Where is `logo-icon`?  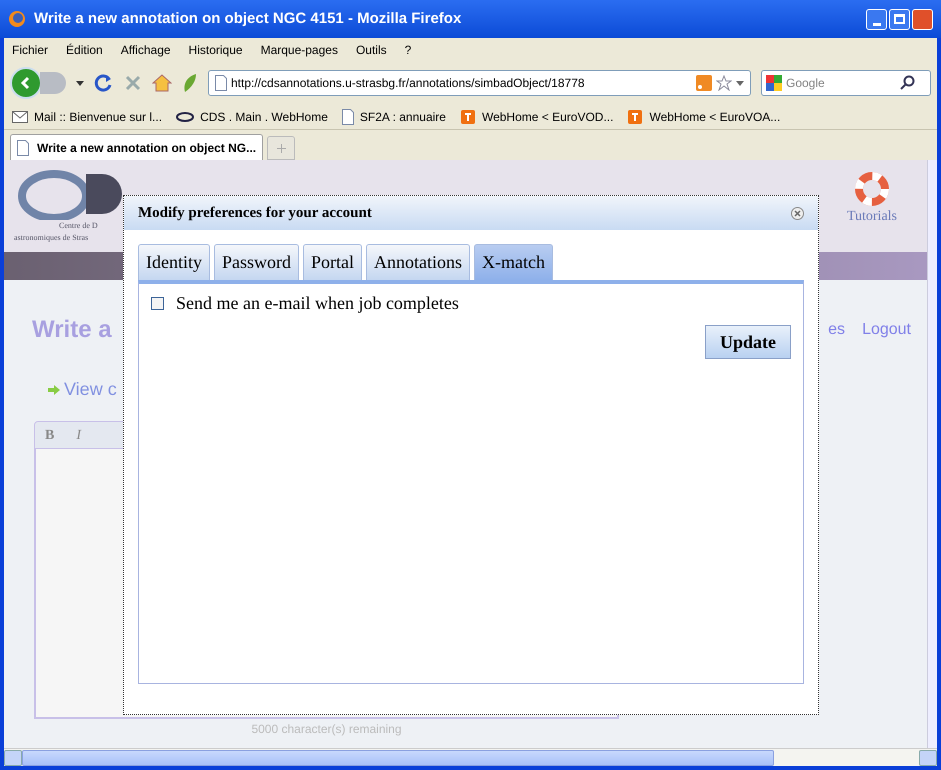 logo-icon is located at coordinates (185, 116).